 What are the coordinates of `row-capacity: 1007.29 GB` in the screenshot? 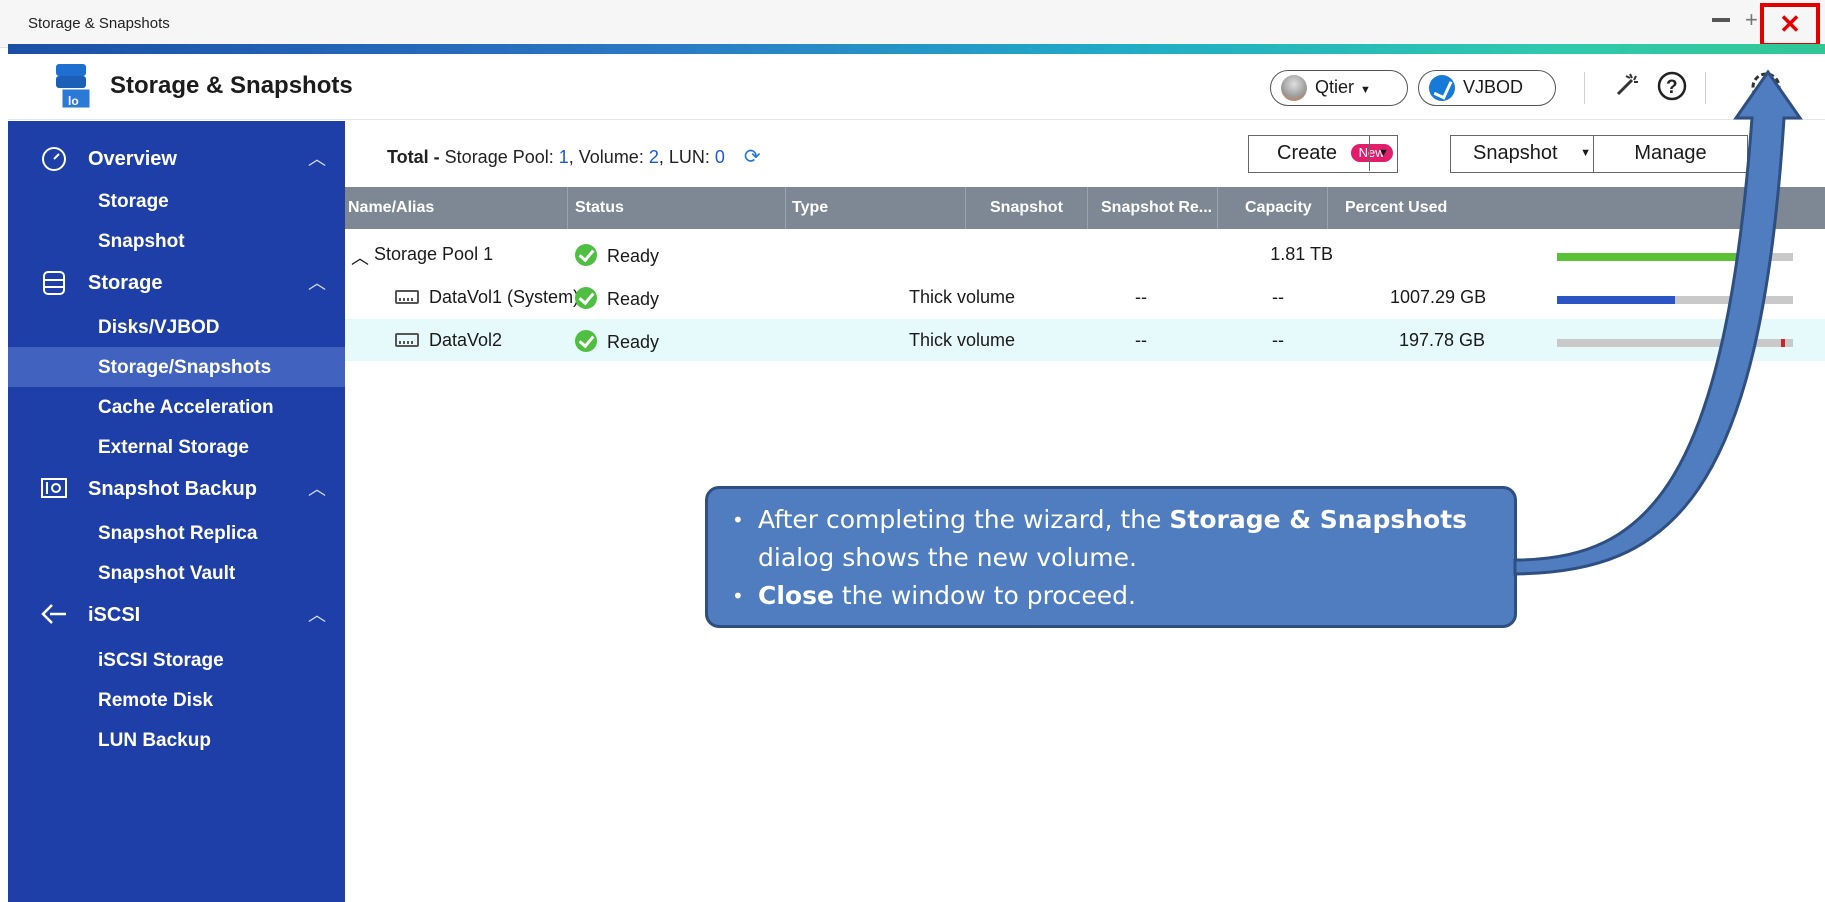 It's located at (1438, 297).